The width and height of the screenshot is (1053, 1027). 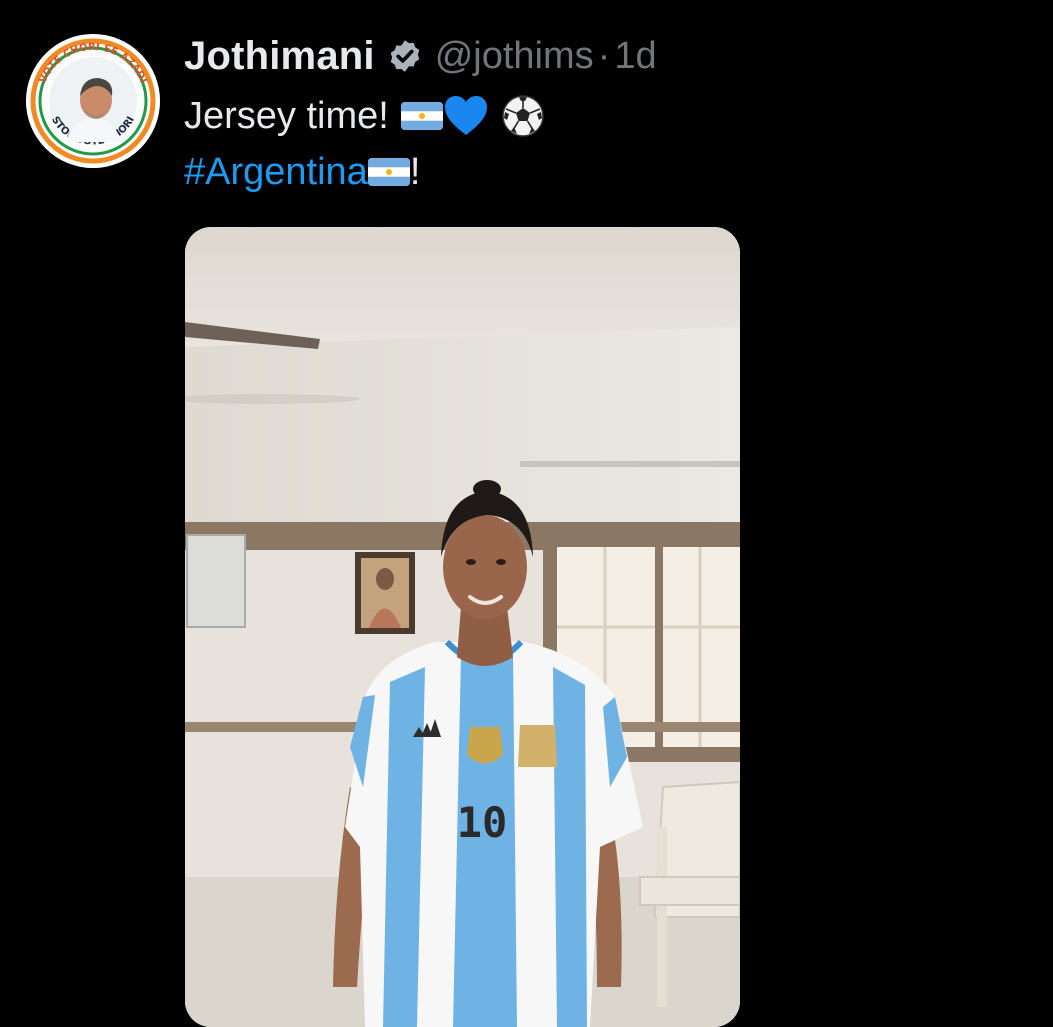 I want to click on display-name: Jothimani, so click(x=279, y=56).